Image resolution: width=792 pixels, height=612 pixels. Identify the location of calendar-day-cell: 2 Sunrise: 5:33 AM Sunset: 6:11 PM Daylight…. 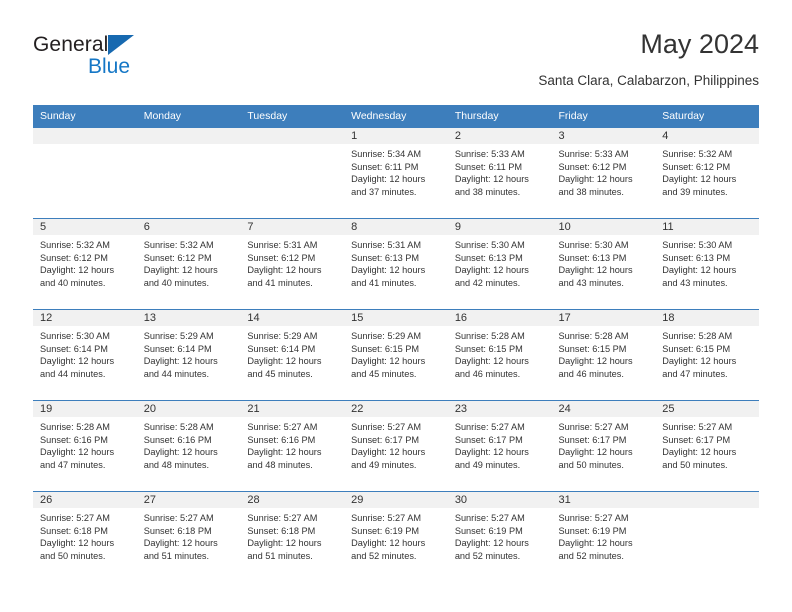
(499, 173).